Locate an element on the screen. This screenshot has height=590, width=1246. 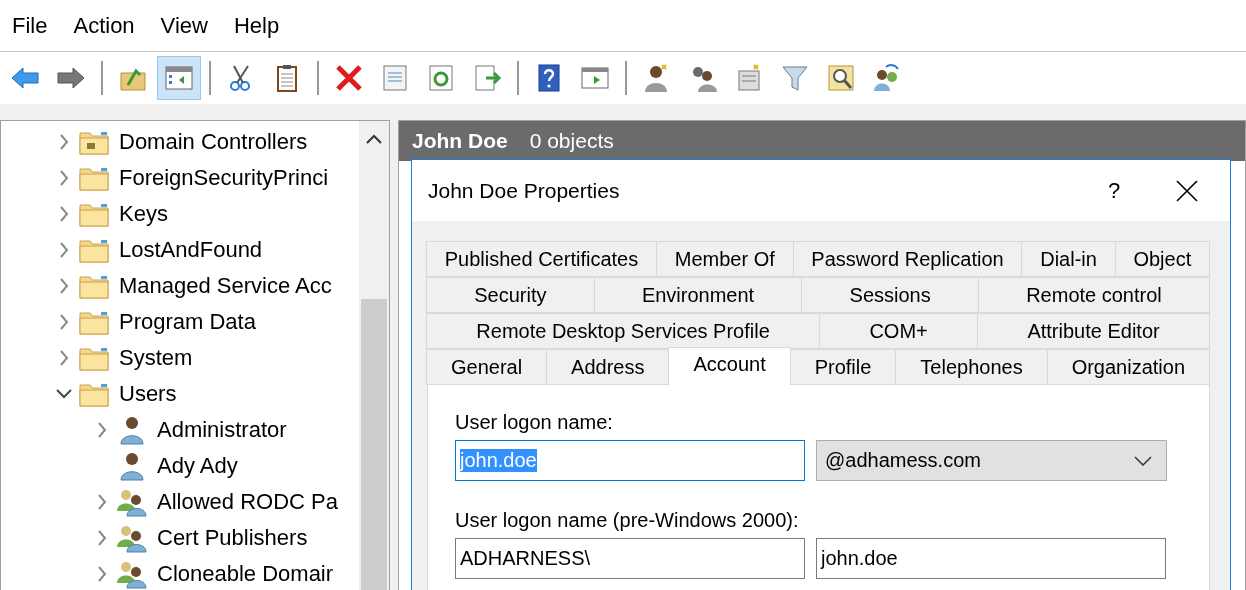
tab: Organization is located at coordinates (1128, 367).